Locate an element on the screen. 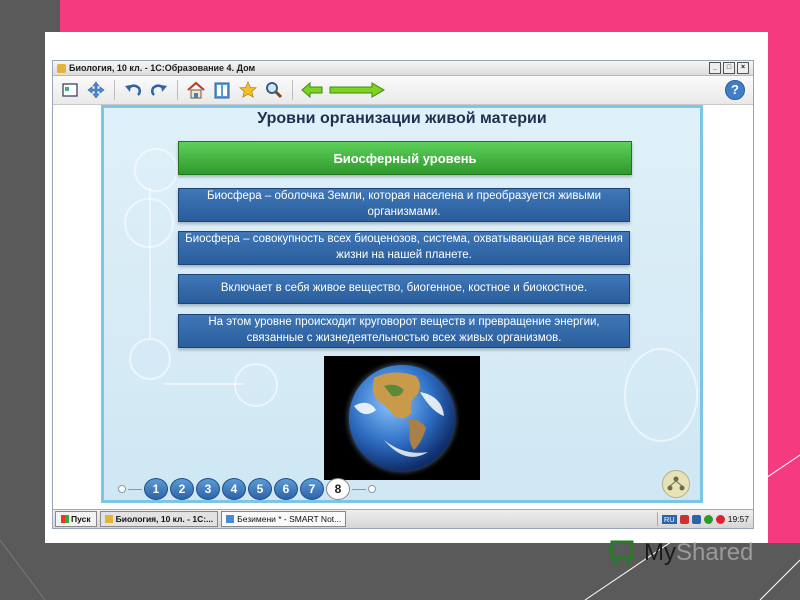 This screenshot has width=800, height=600. minimize-button: _ is located at coordinates (715, 68).